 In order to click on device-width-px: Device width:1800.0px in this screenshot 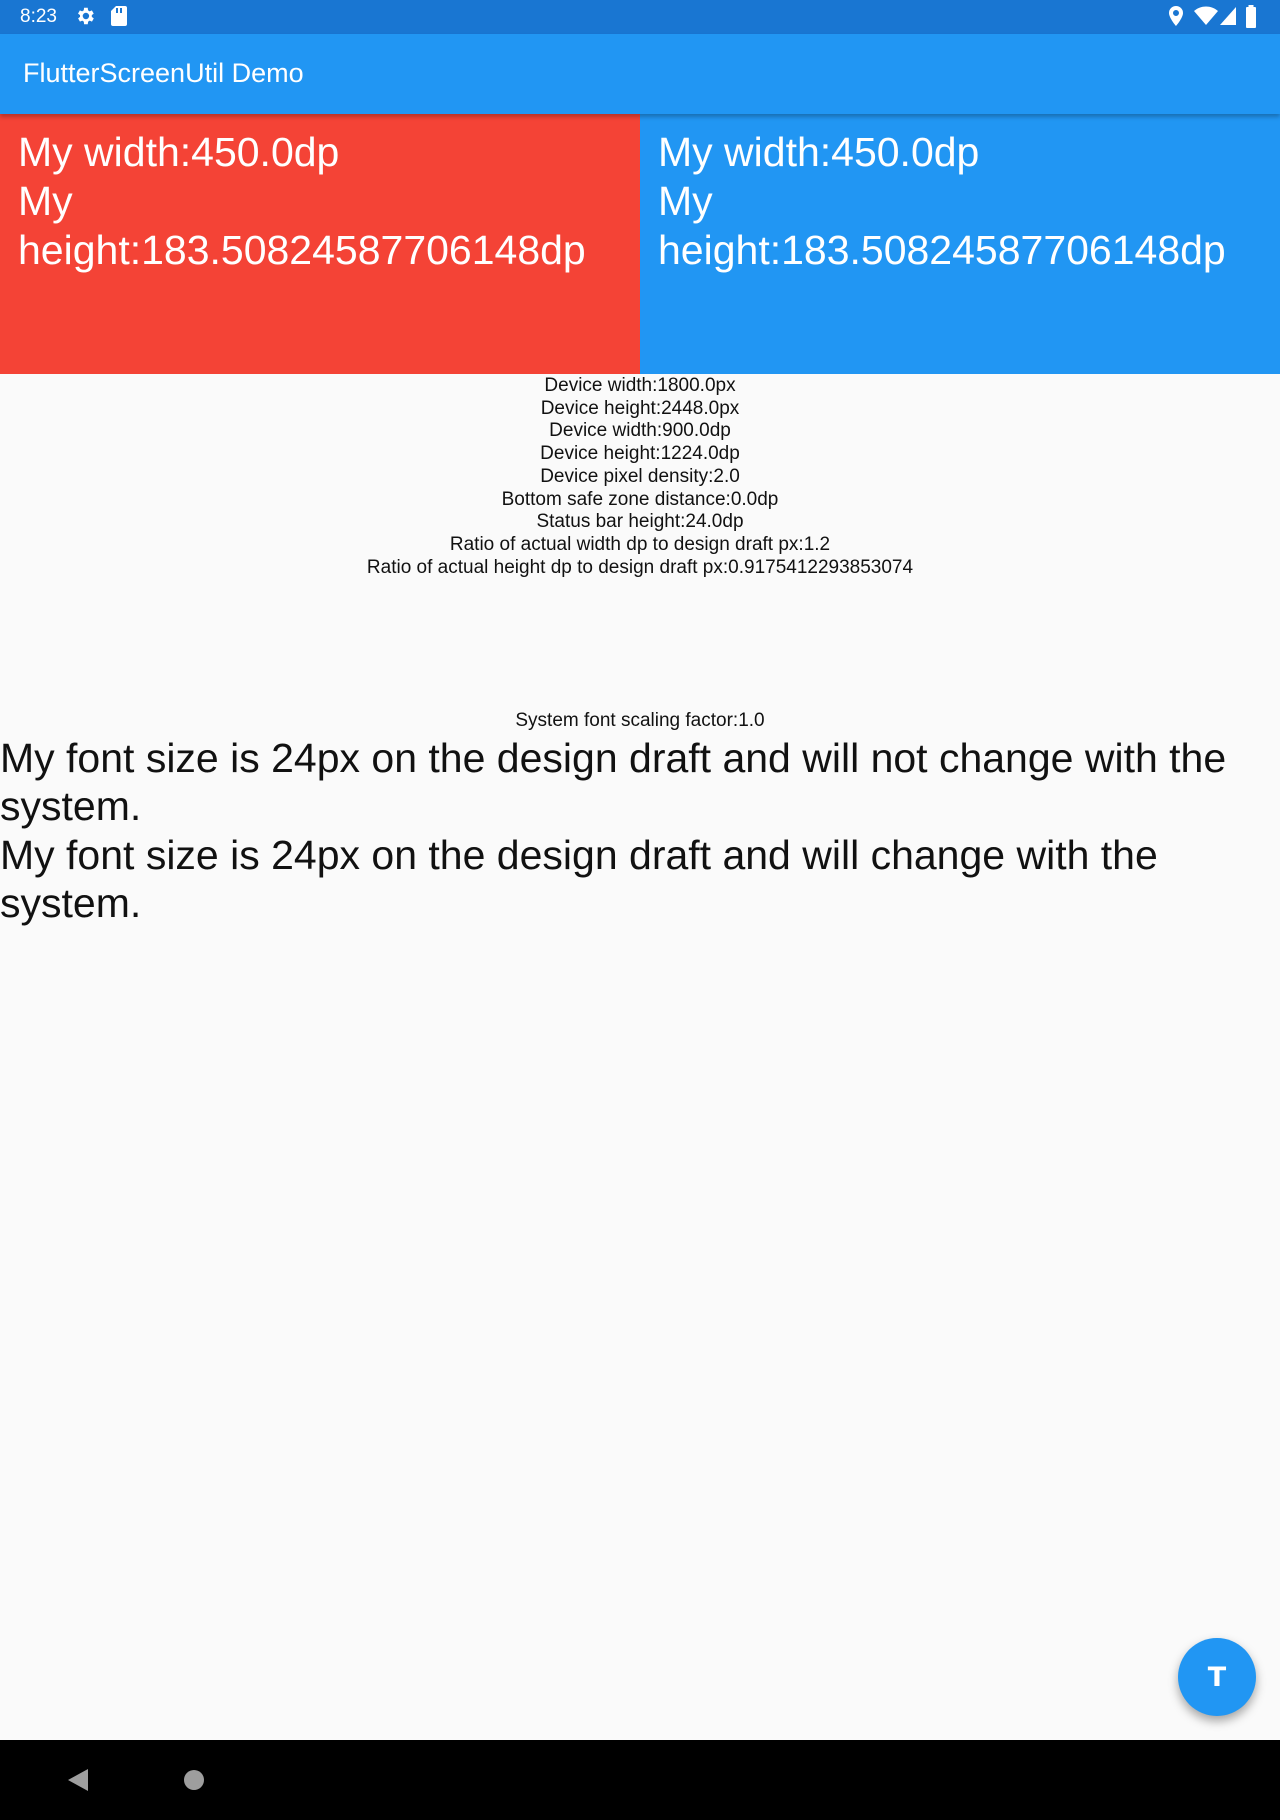, I will do `click(640, 385)`.